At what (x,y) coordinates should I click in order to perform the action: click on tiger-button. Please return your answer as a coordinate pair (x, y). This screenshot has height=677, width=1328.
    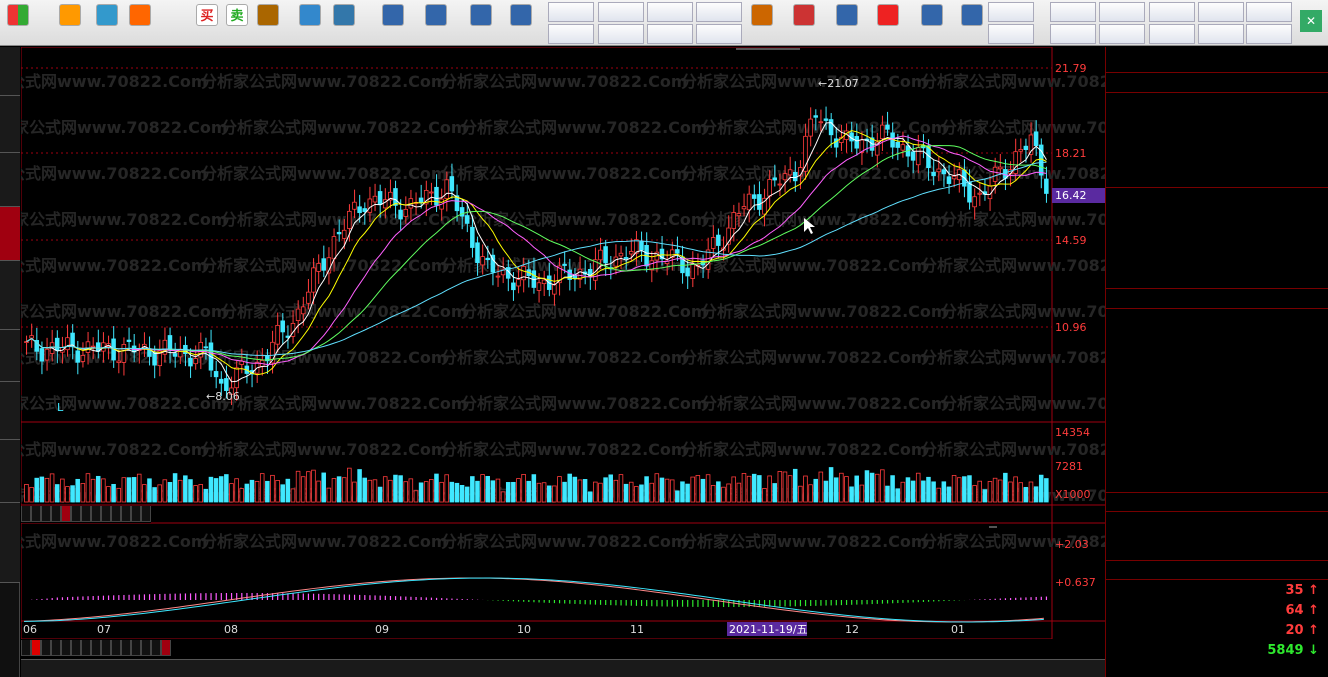
    Looking at the image, I should click on (804, 23).